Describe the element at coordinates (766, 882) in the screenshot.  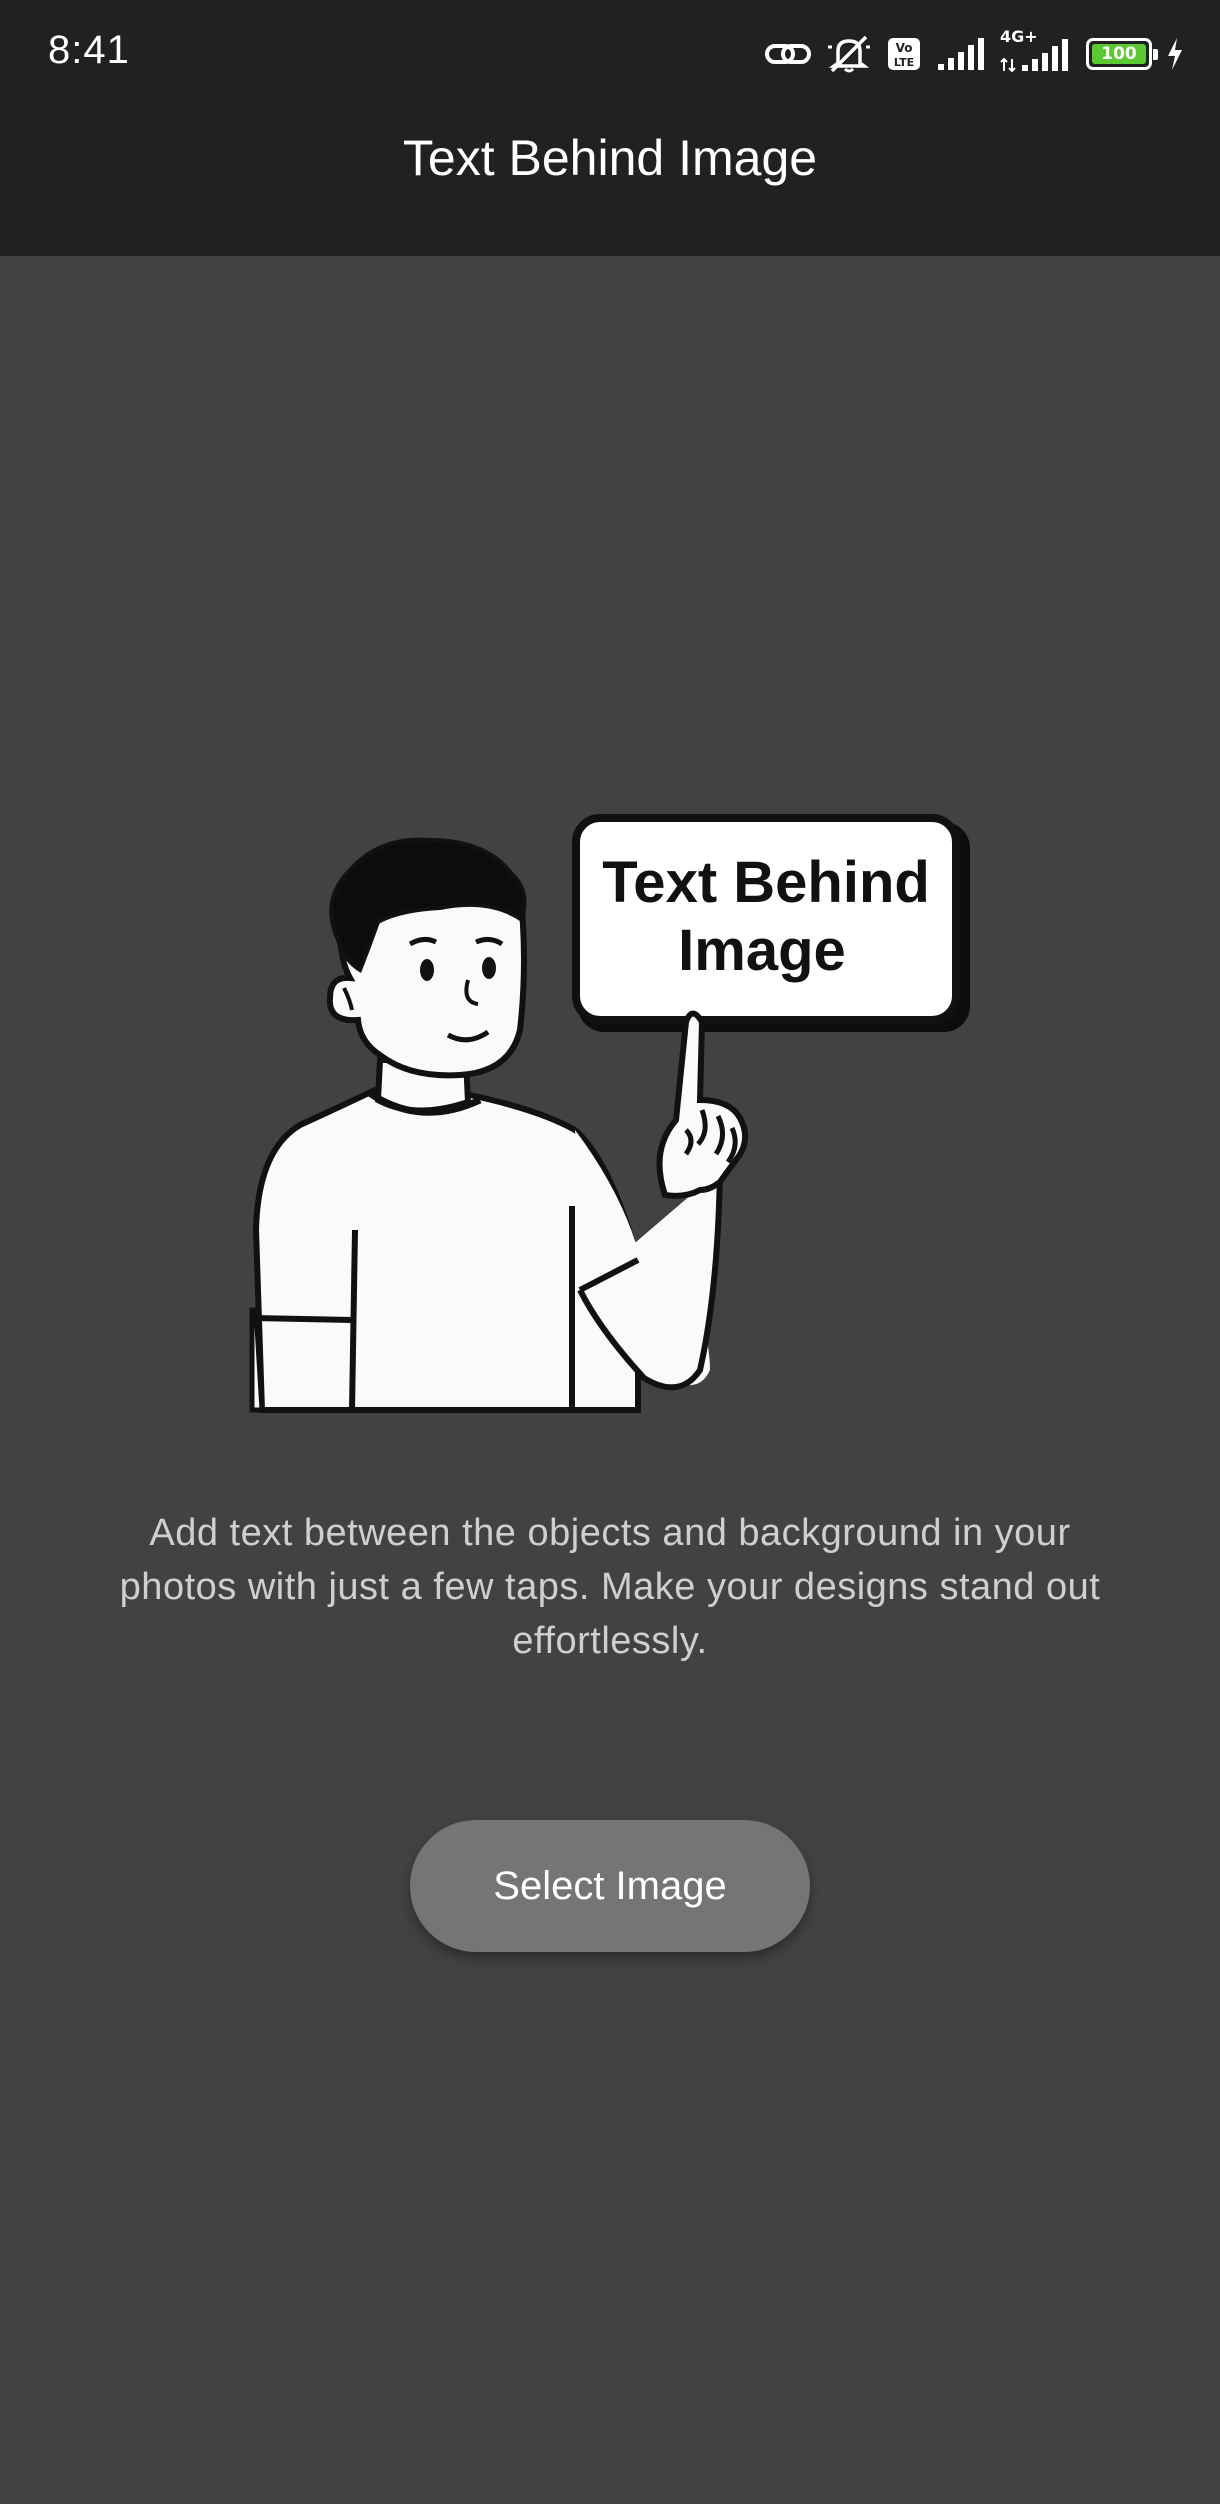
I see `sign-line-1: Text Behind` at that location.